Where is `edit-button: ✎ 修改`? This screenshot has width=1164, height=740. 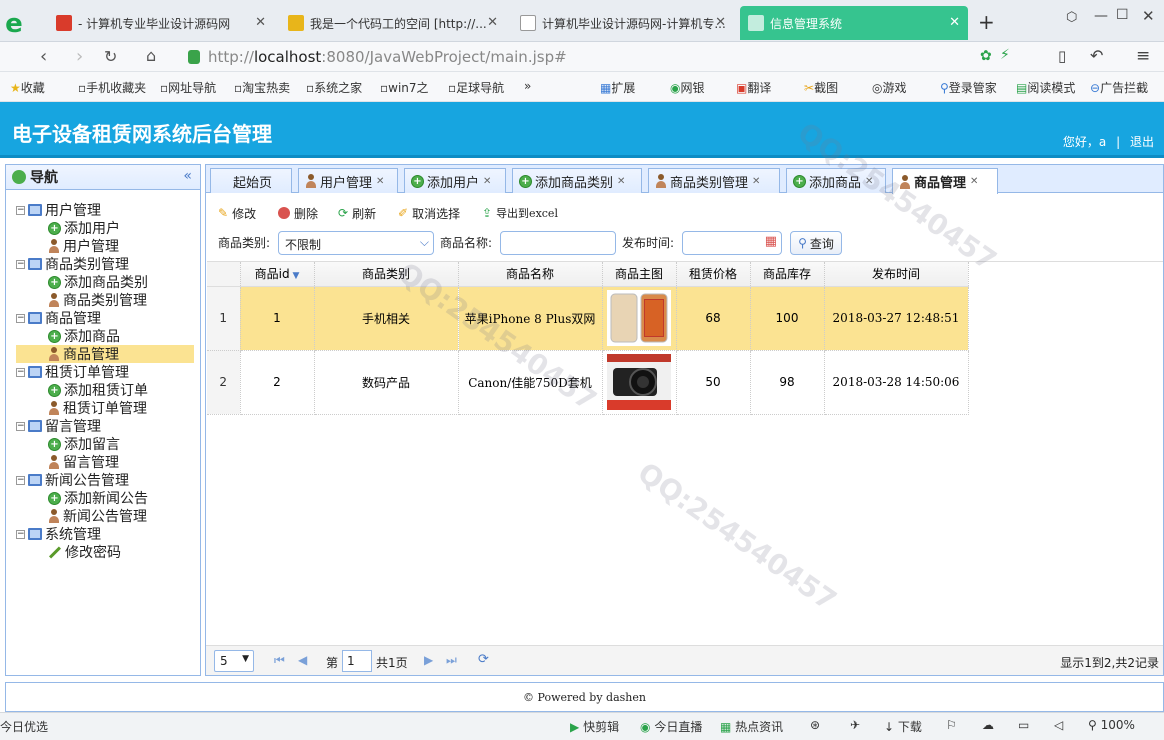 edit-button: ✎ 修改 is located at coordinates (237, 213).